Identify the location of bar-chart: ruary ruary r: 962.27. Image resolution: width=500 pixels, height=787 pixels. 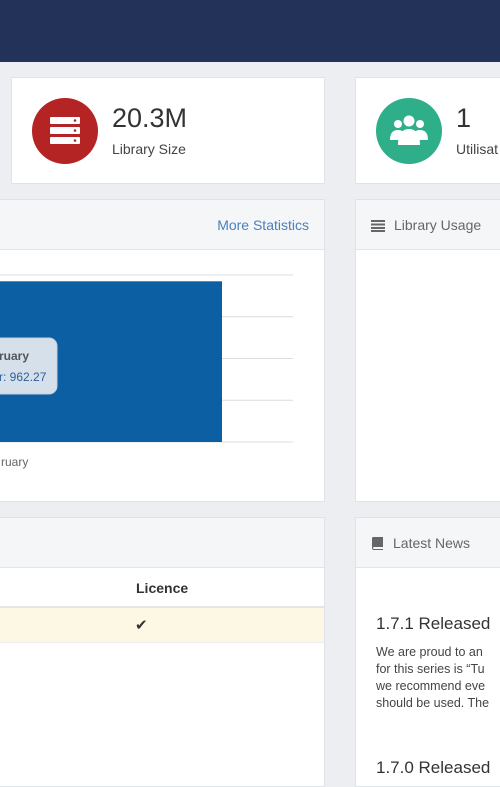
(146, 371).